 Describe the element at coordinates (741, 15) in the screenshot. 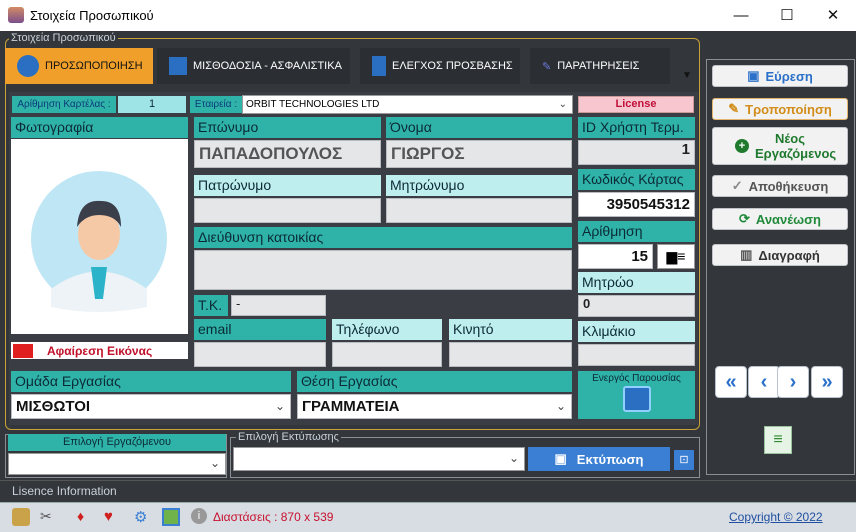

I see `minimize-button: —` at that location.